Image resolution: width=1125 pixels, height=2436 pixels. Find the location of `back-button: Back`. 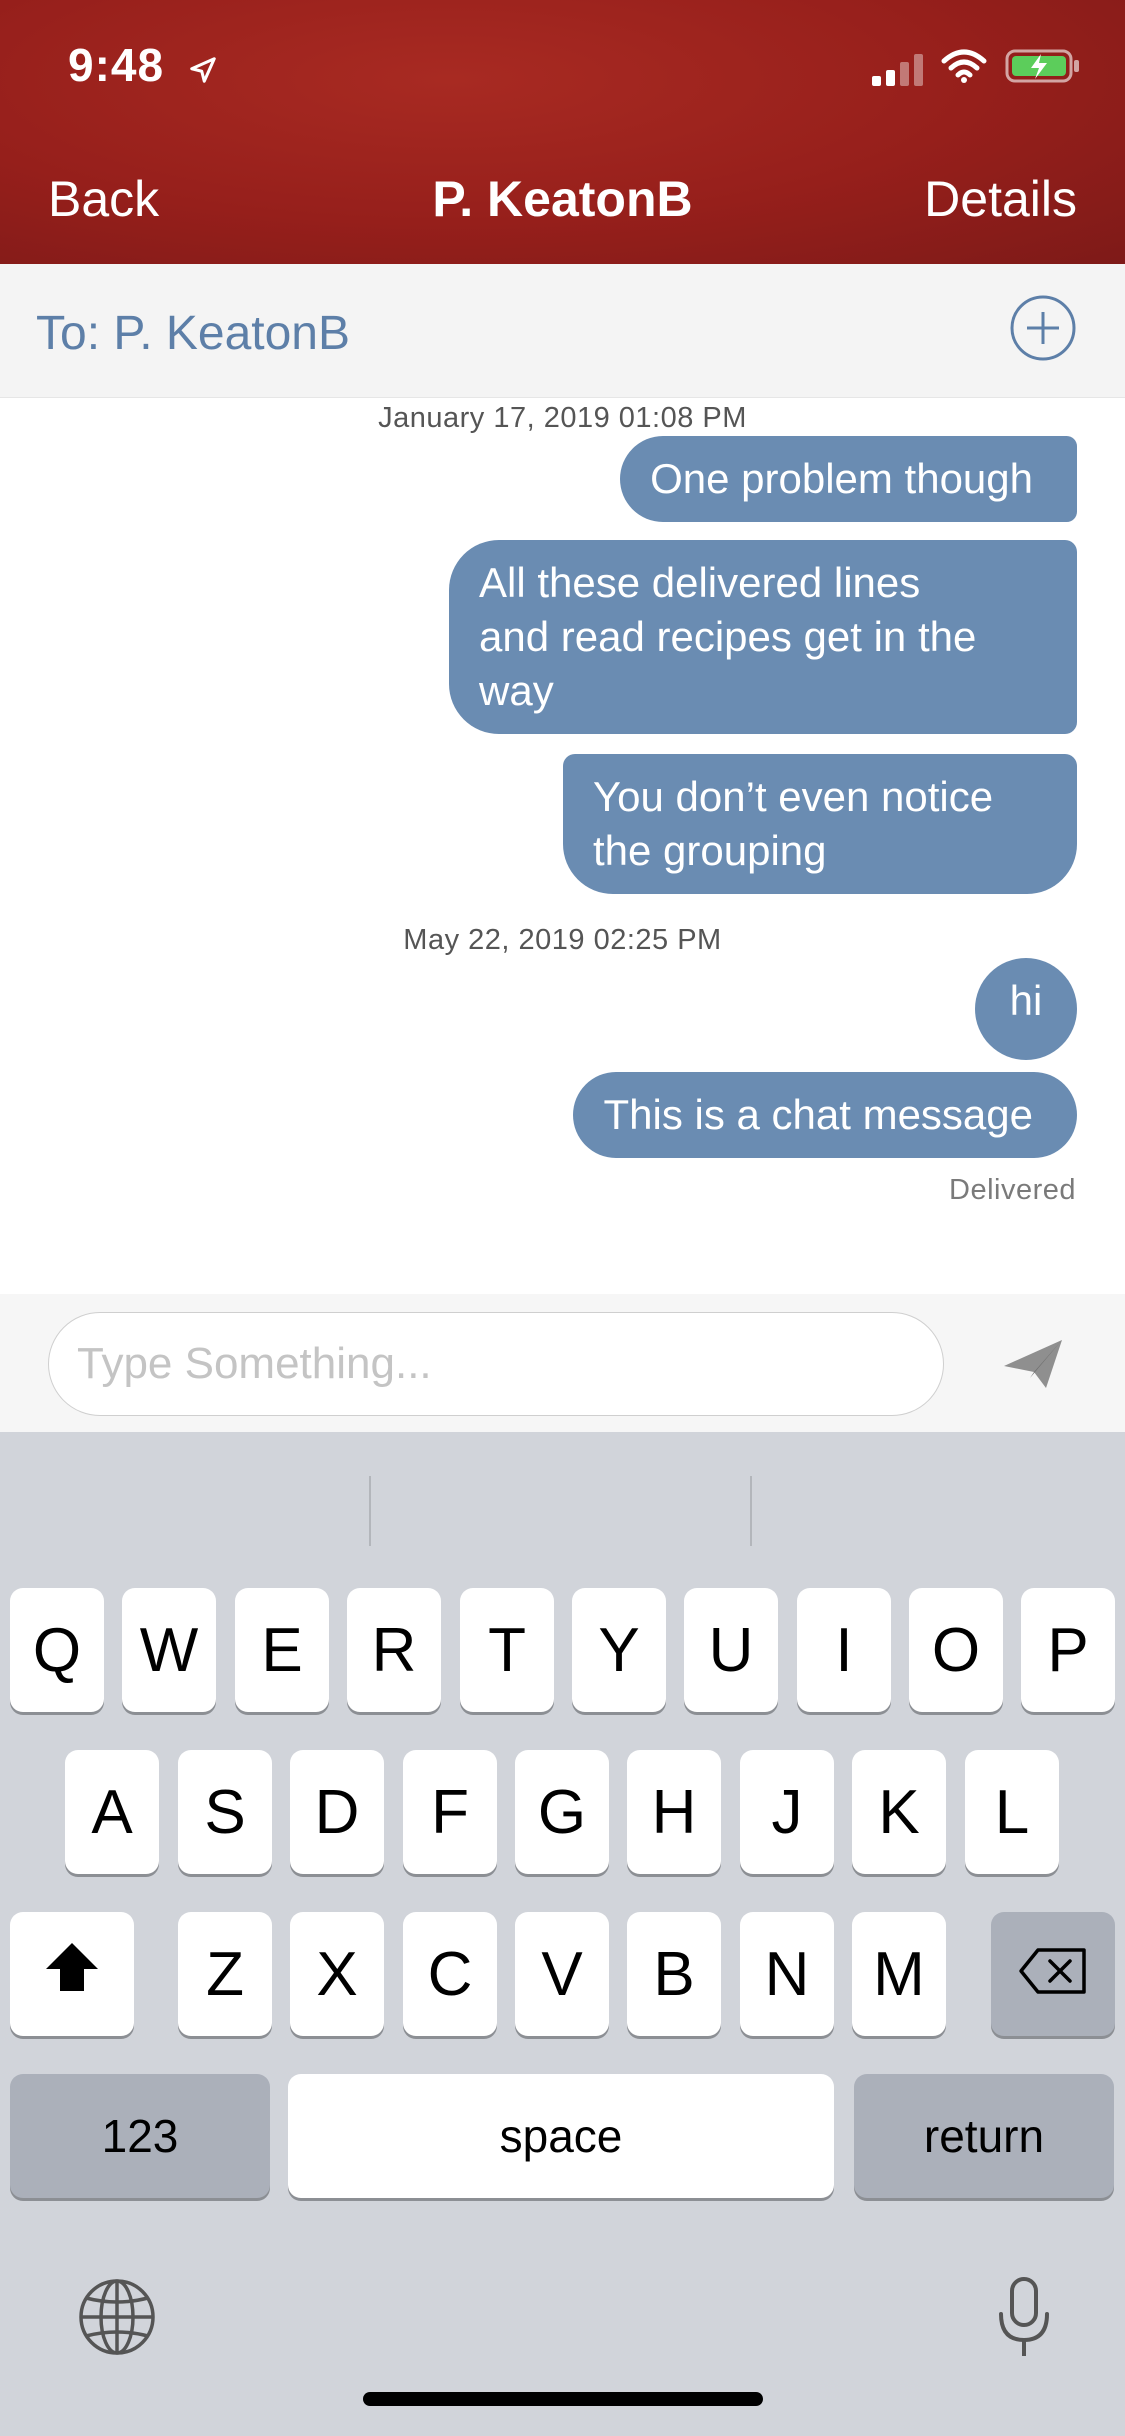

back-button: Back is located at coordinates (103, 199).